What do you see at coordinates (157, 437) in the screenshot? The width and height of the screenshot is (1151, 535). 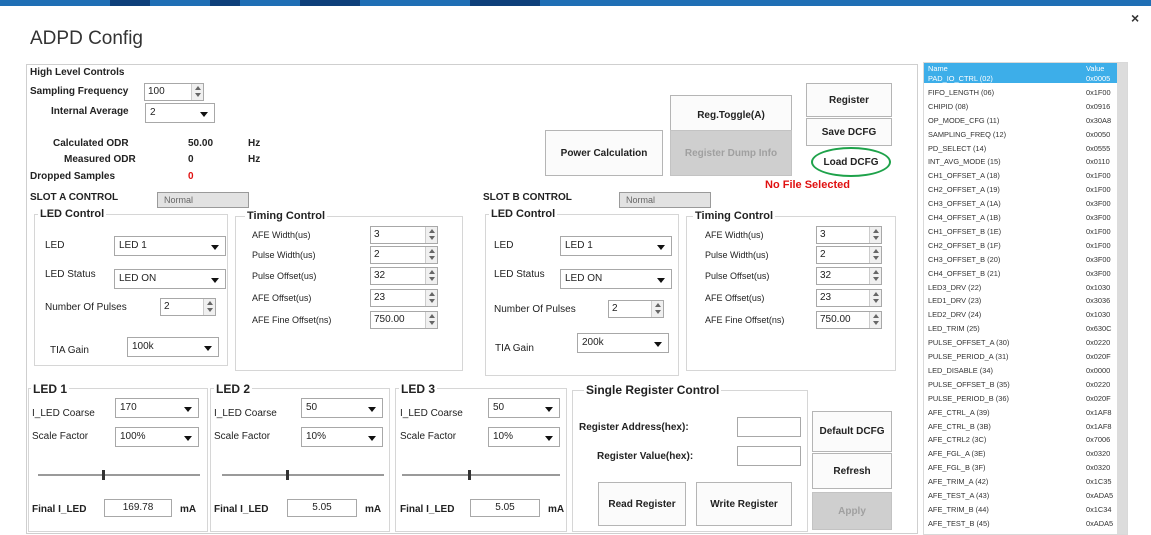 I see `led1-scale-select: 100%` at bounding box center [157, 437].